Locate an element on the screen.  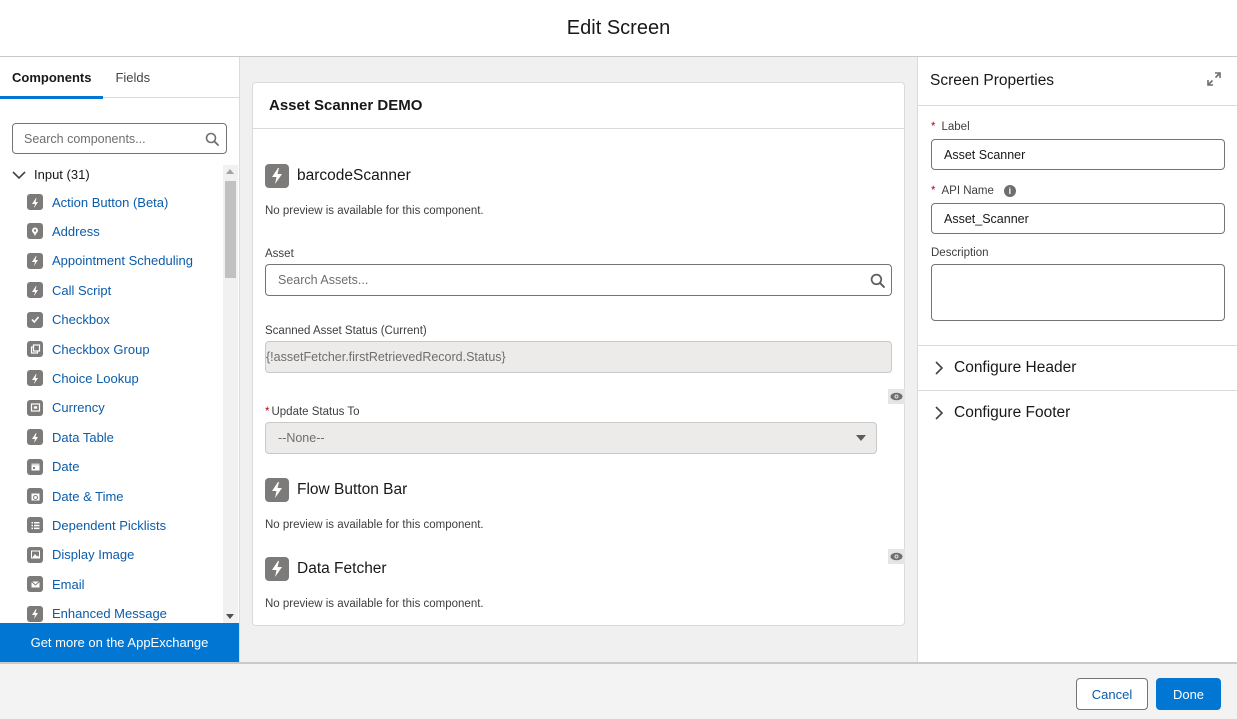
component-item: Date is located at coordinates (53, 466).